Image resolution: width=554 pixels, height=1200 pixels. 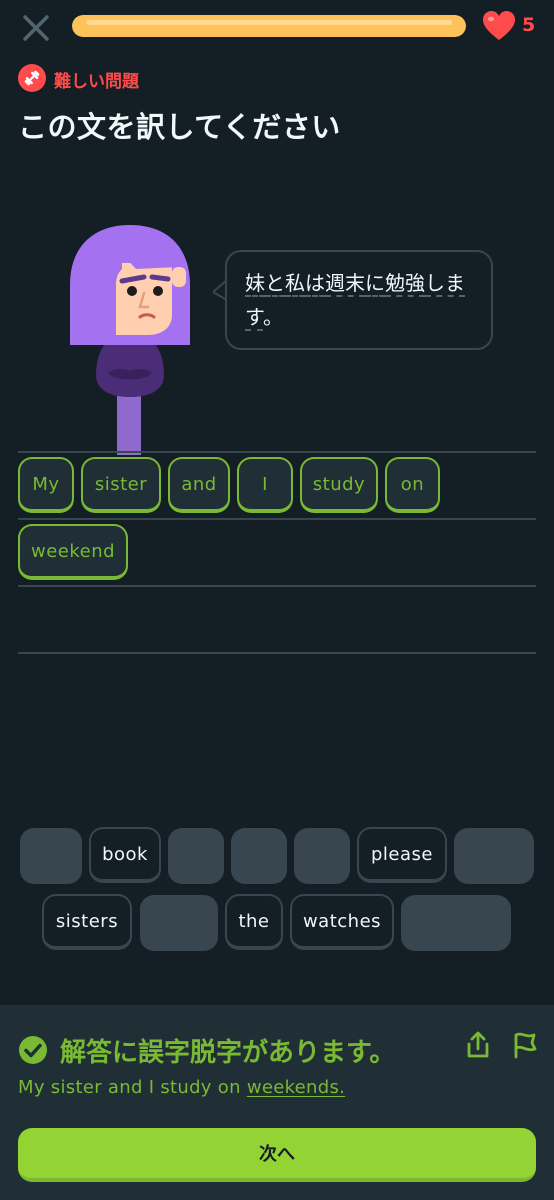 I want to click on prompt-word: と, so click(x=275, y=284).